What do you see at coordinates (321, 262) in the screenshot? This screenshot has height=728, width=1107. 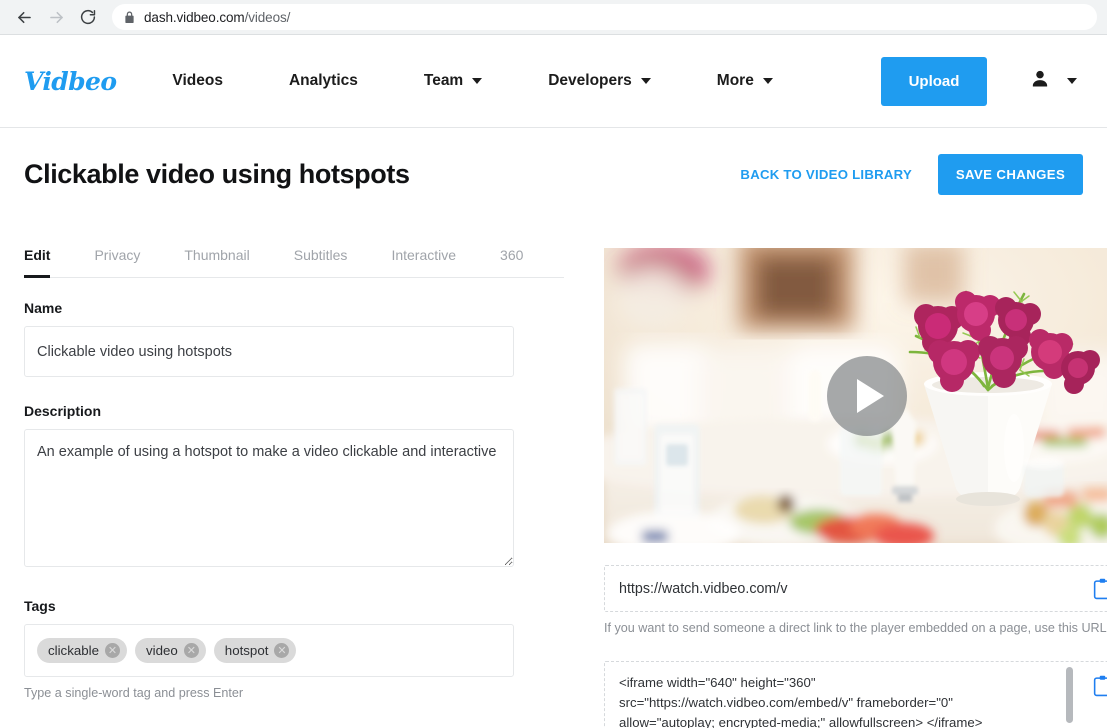 I see `tab-subtitles: Subtitles` at bounding box center [321, 262].